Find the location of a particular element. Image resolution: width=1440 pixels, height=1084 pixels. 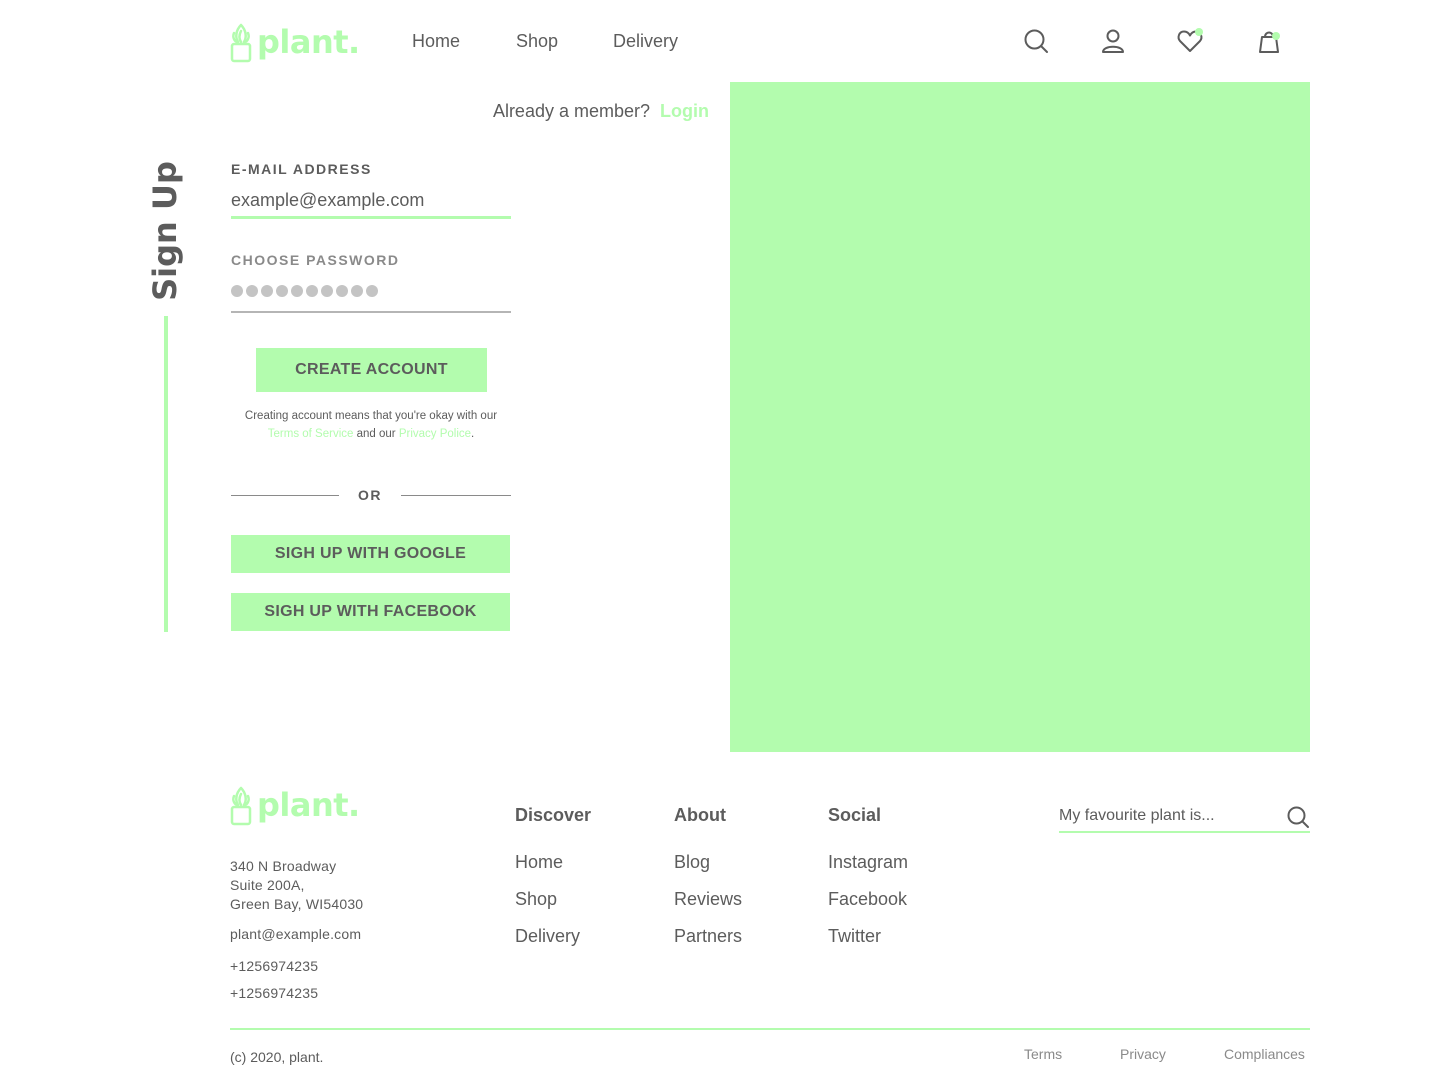

footer-link-delivery: Delivery is located at coordinates (547, 936).